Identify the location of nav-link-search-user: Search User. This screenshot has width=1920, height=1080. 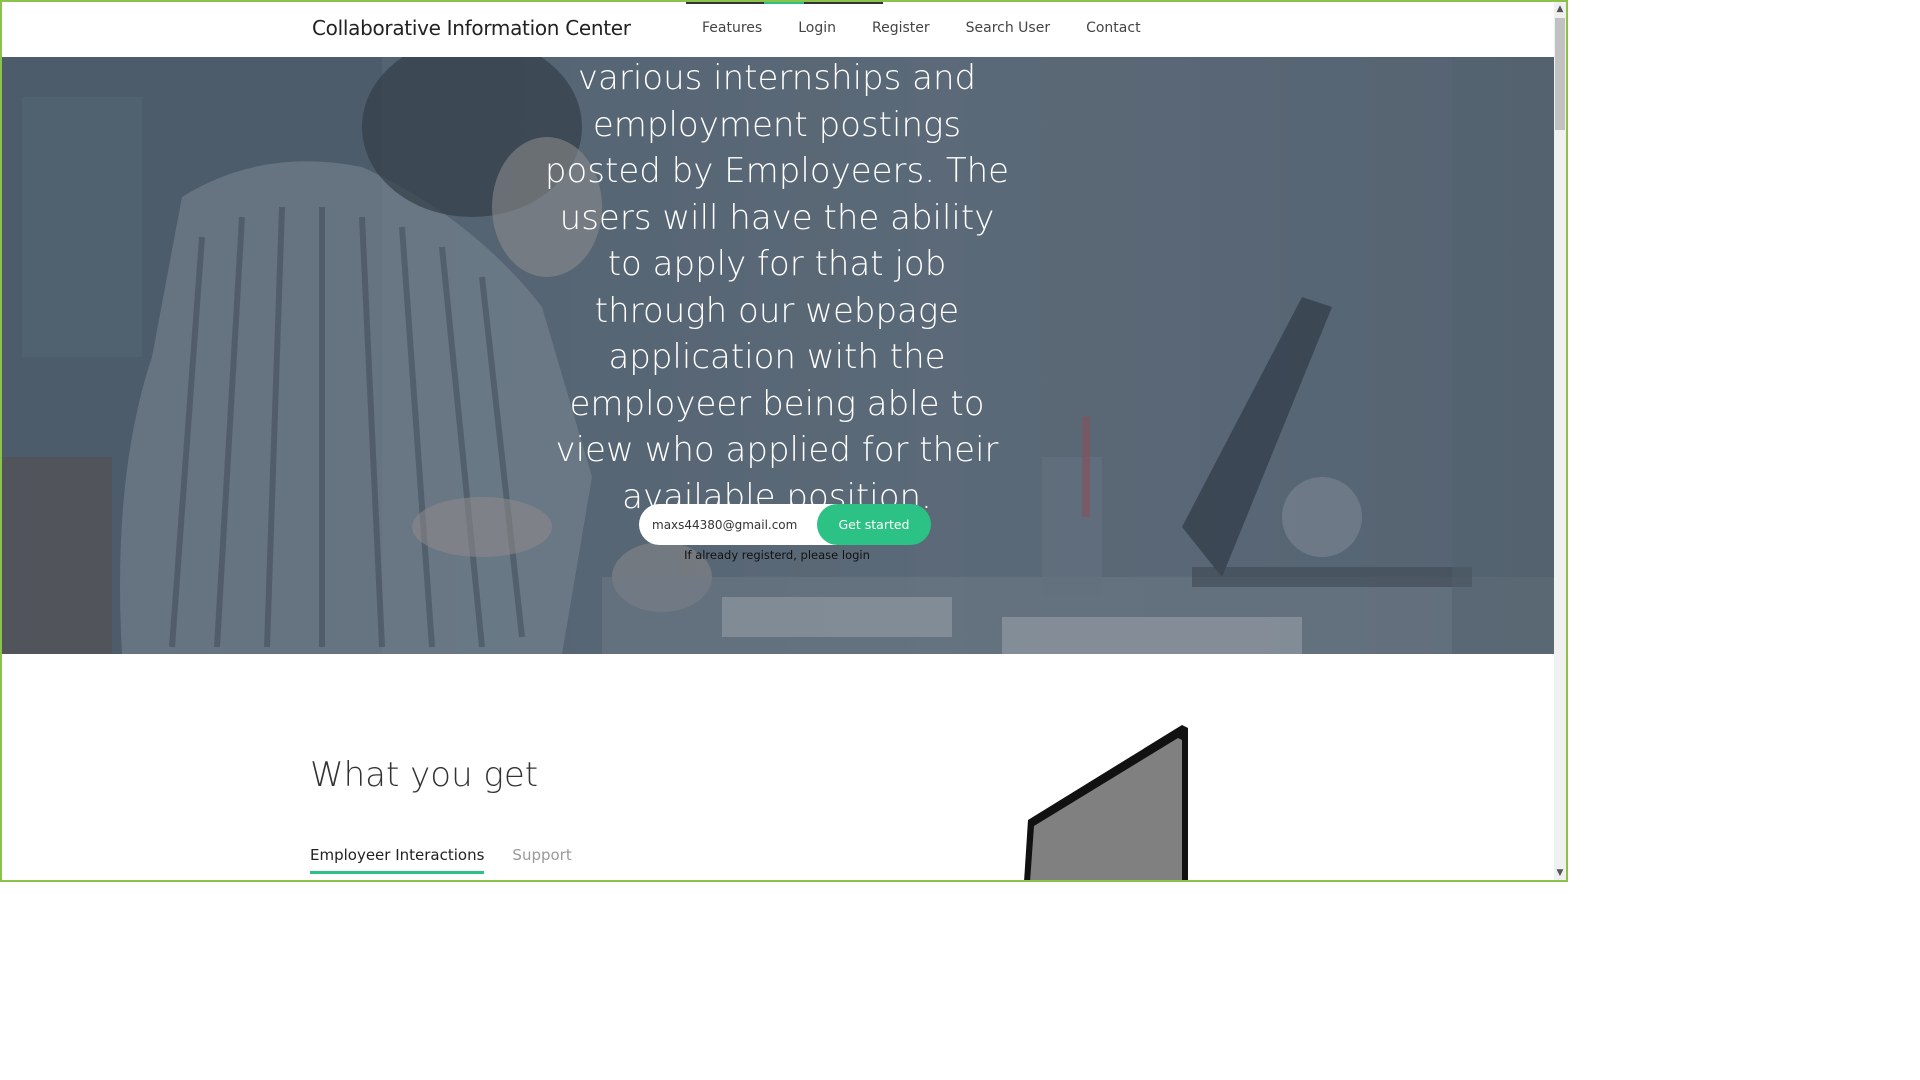
(1008, 29).